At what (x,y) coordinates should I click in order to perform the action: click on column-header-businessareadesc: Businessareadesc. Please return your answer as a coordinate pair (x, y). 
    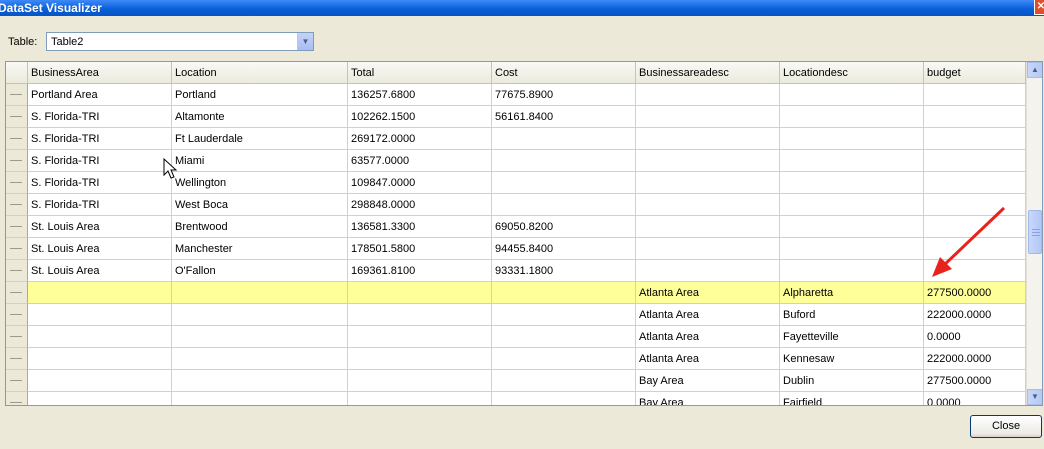
    Looking at the image, I should click on (708, 73).